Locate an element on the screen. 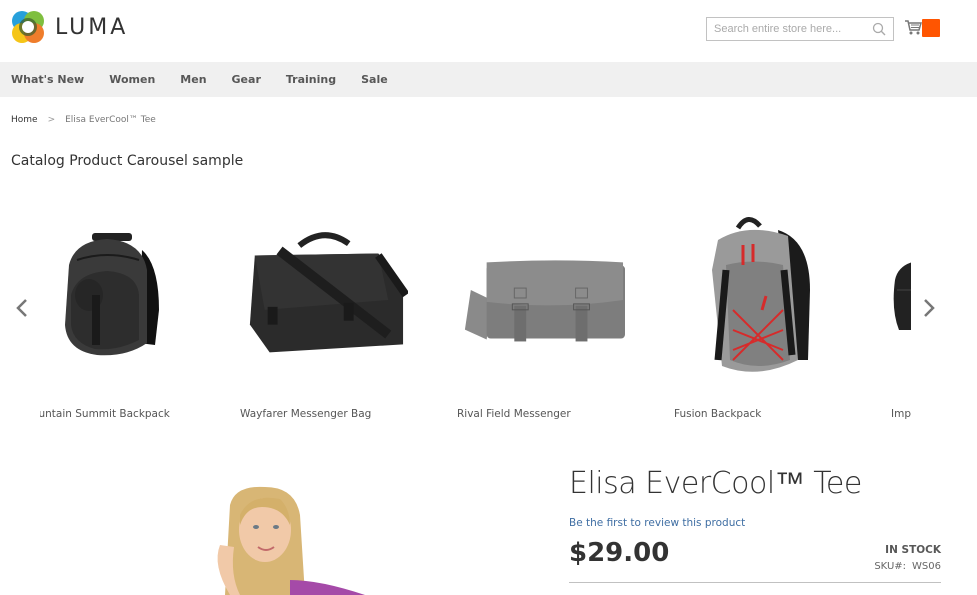 The image size is (977, 595). carousel-item: Mountain Summit Backpack is located at coordinates (127, 310).